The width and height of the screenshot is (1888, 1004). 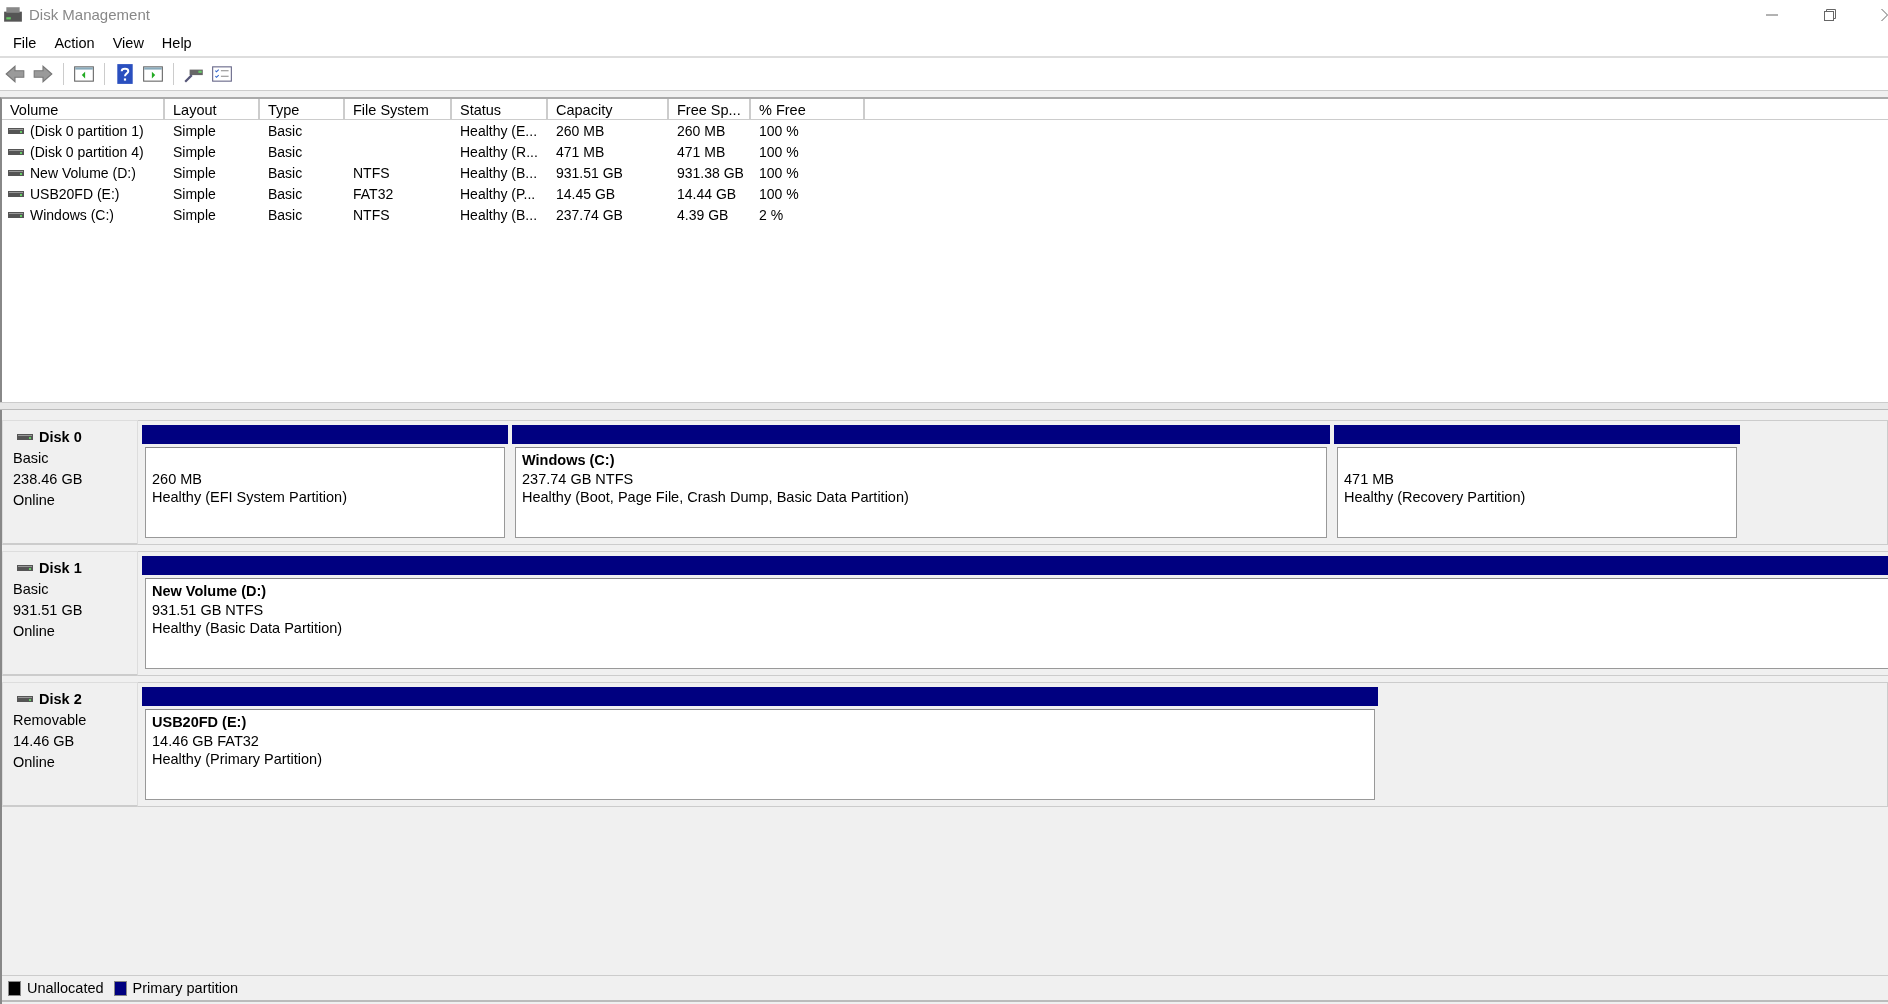 What do you see at coordinates (1435, 497) in the screenshot?
I see `partition-status: Healthy (Recovery Partition)` at bounding box center [1435, 497].